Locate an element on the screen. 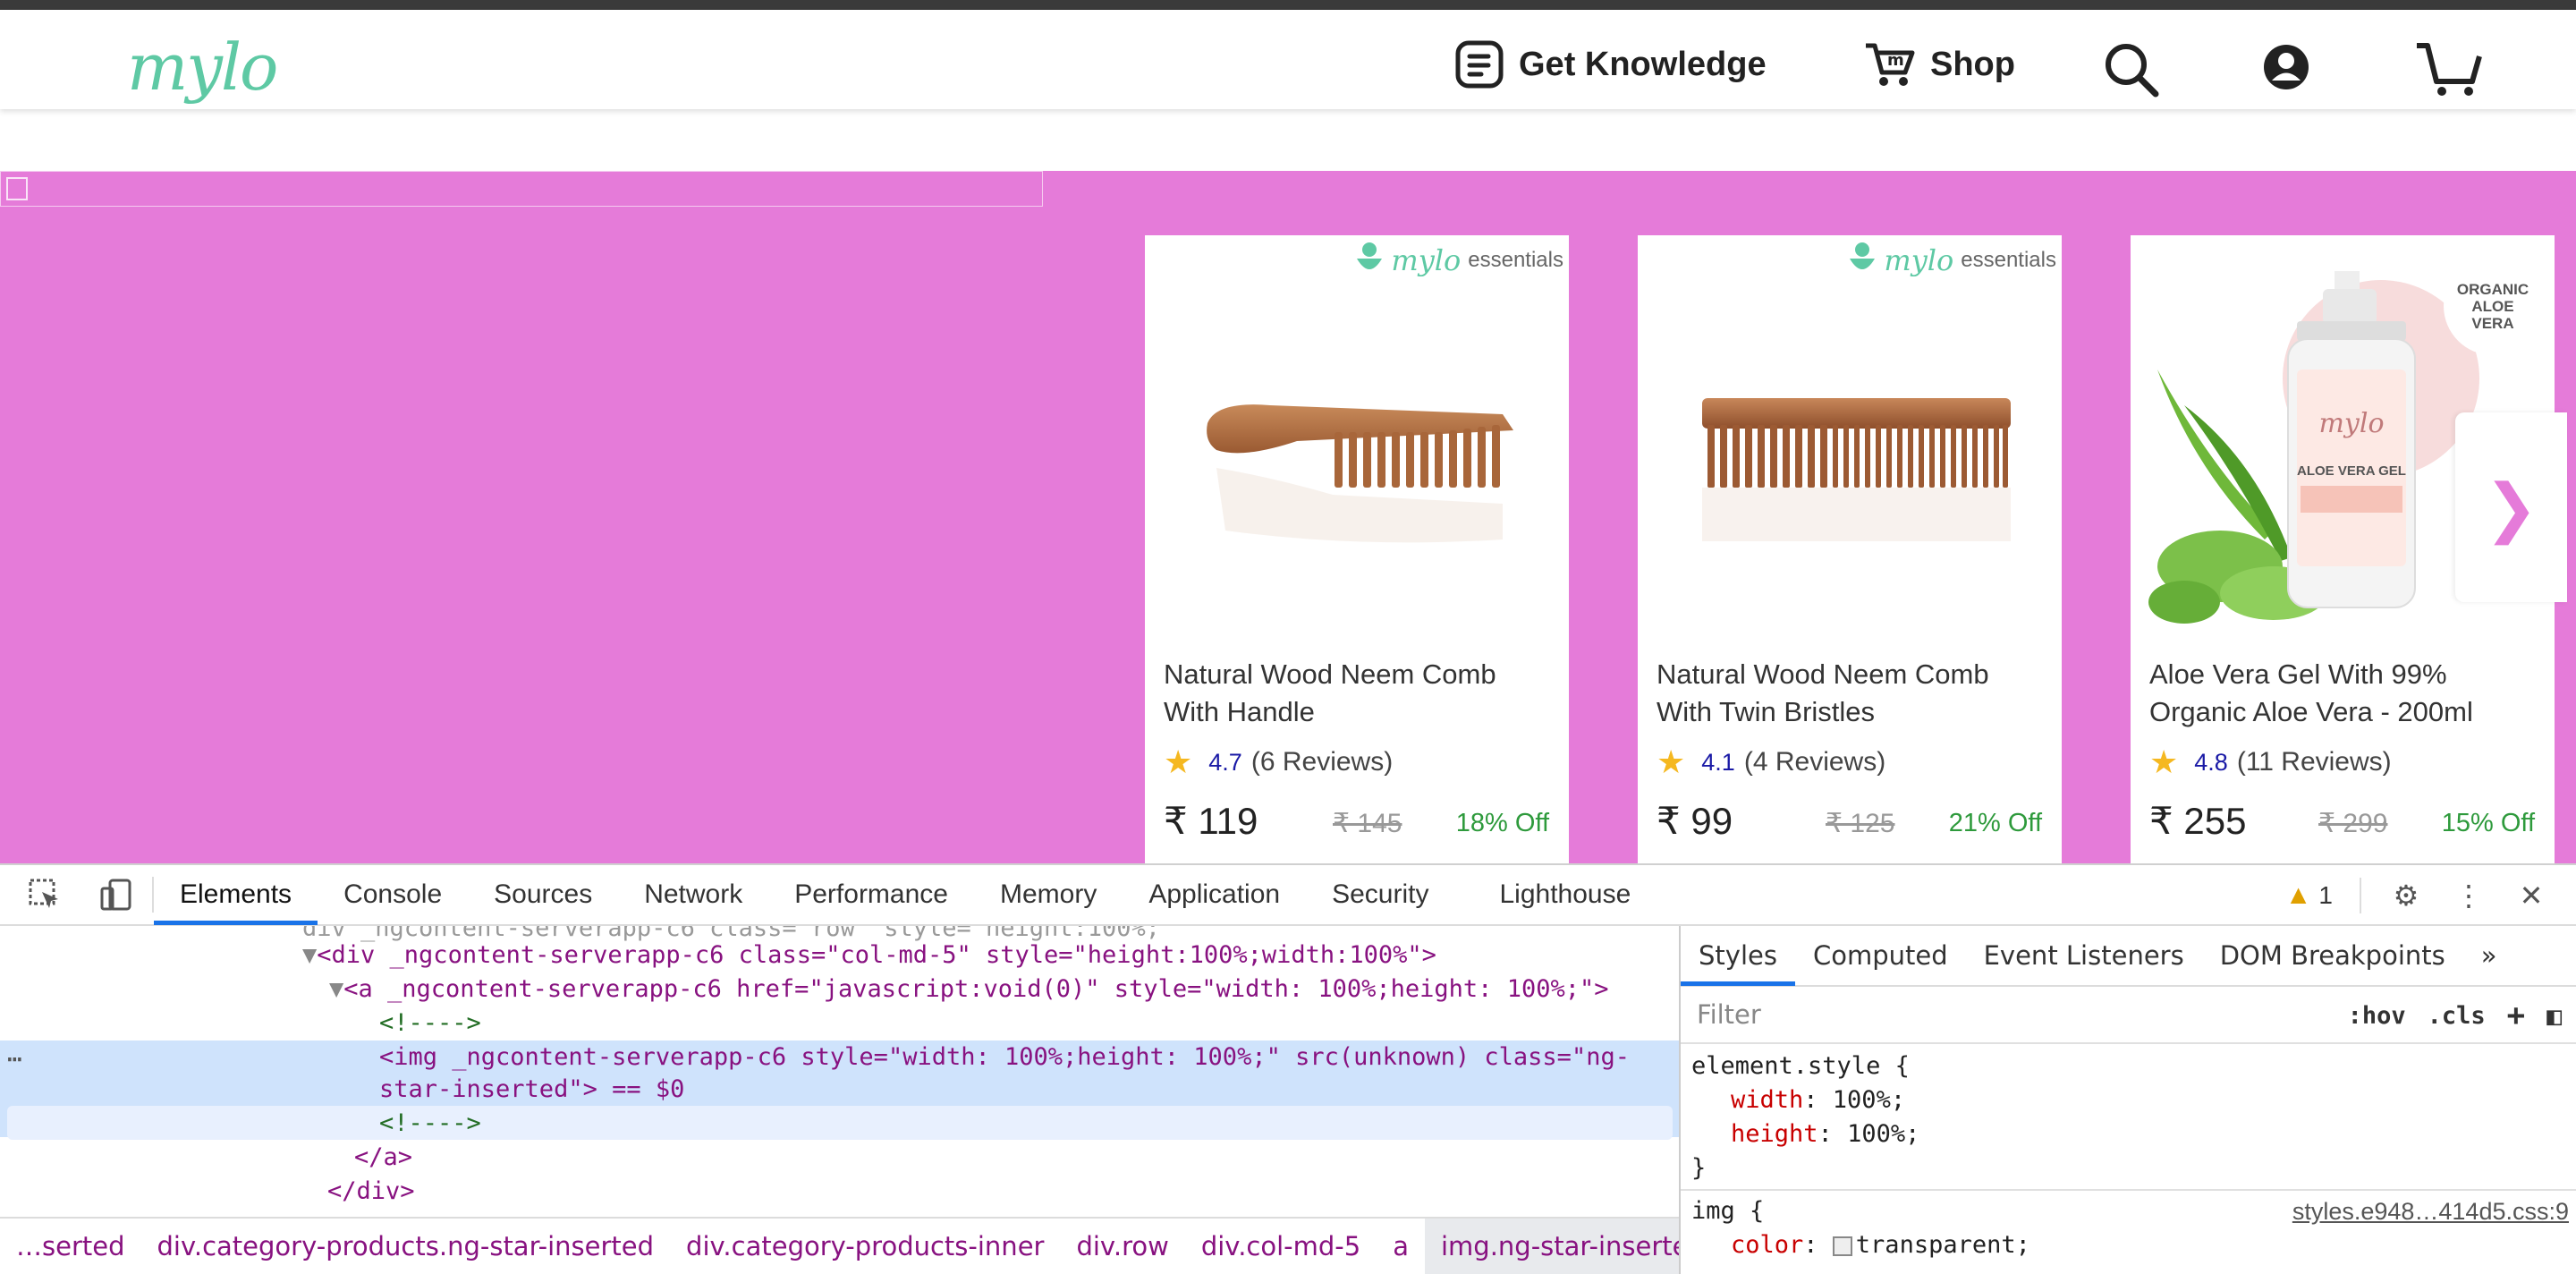  breadcrumb-item: div.category-products.ng-star-inserted is located at coordinates (406, 1246).